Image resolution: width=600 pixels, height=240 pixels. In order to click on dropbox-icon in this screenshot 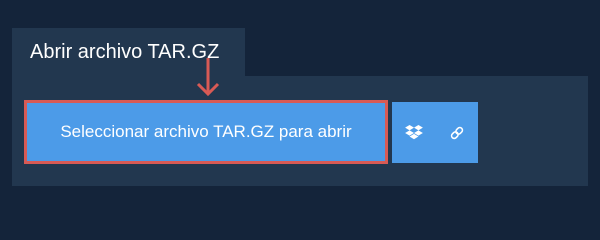, I will do `click(413, 131)`.